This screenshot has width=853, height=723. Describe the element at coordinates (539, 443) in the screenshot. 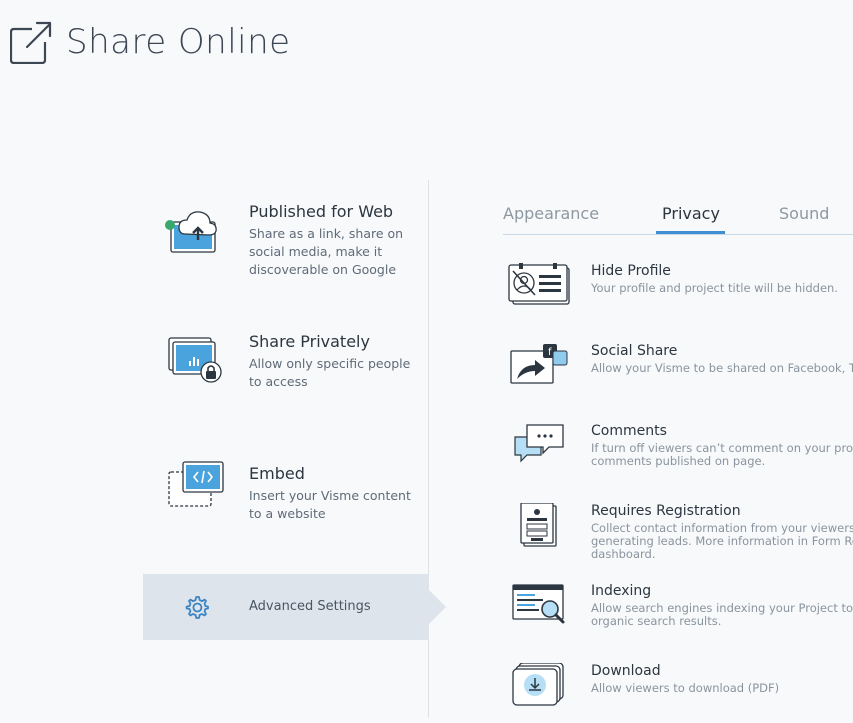

I see `comments-icon` at that location.